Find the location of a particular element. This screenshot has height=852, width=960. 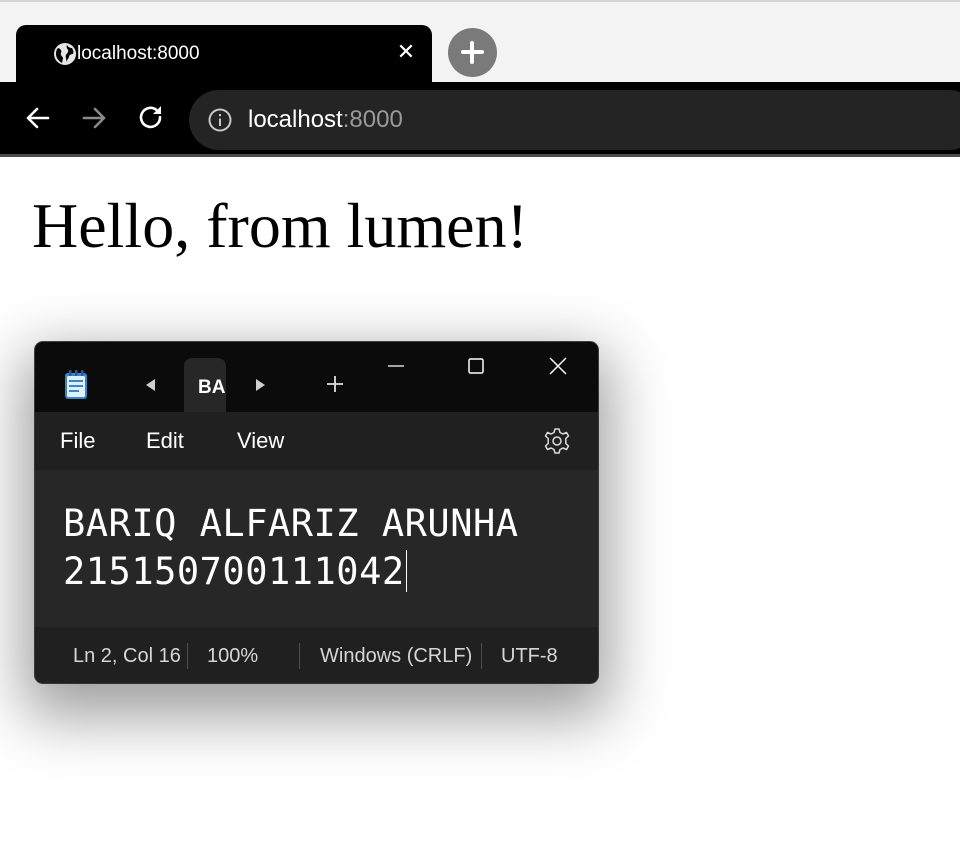

close-window-icon is located at coordinates (558, 366).